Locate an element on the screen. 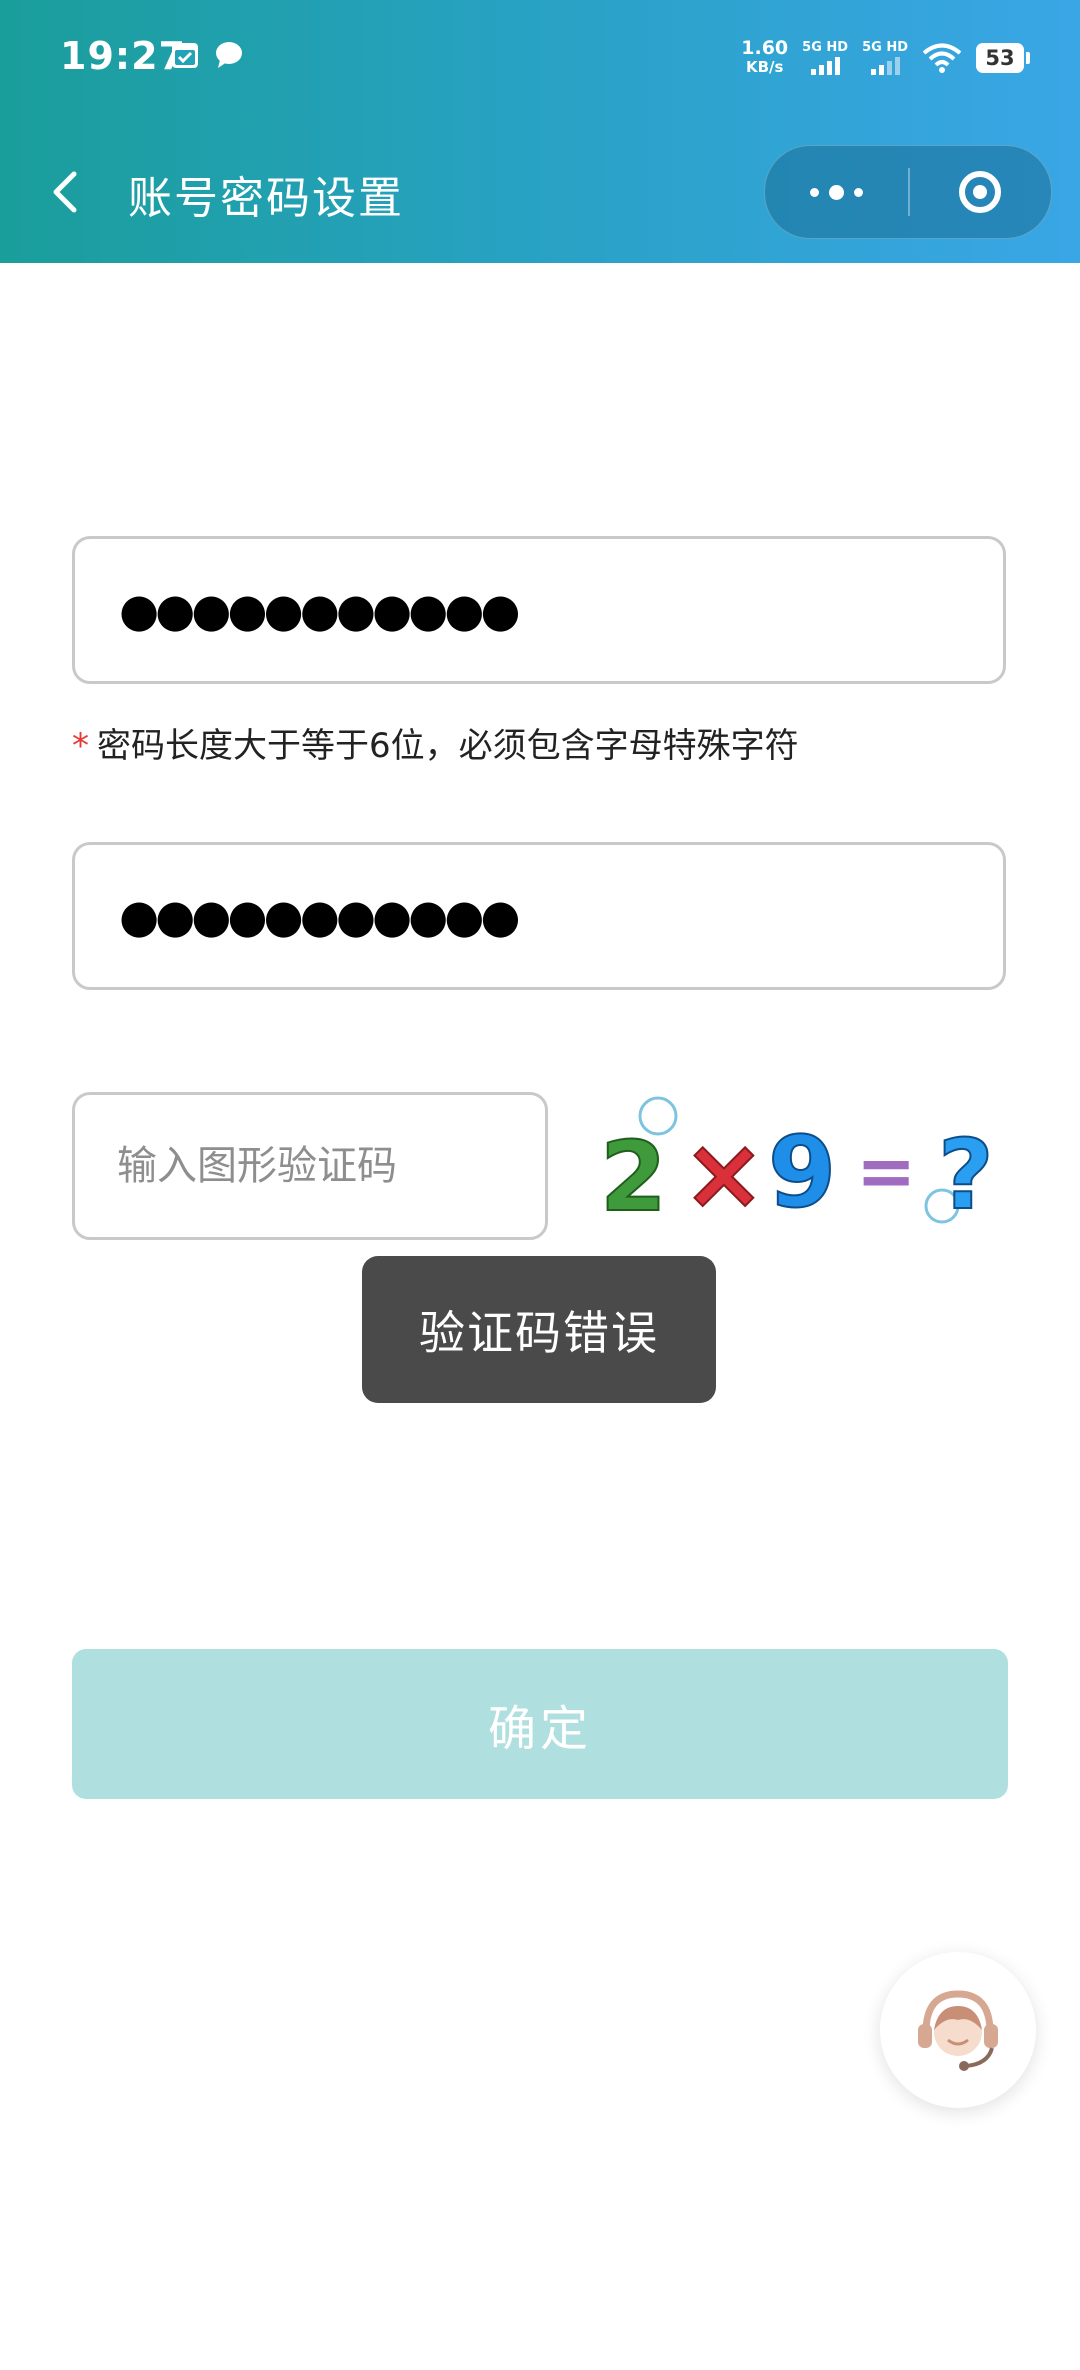 The image size is (1080, 2370). network-speed-value: 1.60 is located at coordinates (765, 48).